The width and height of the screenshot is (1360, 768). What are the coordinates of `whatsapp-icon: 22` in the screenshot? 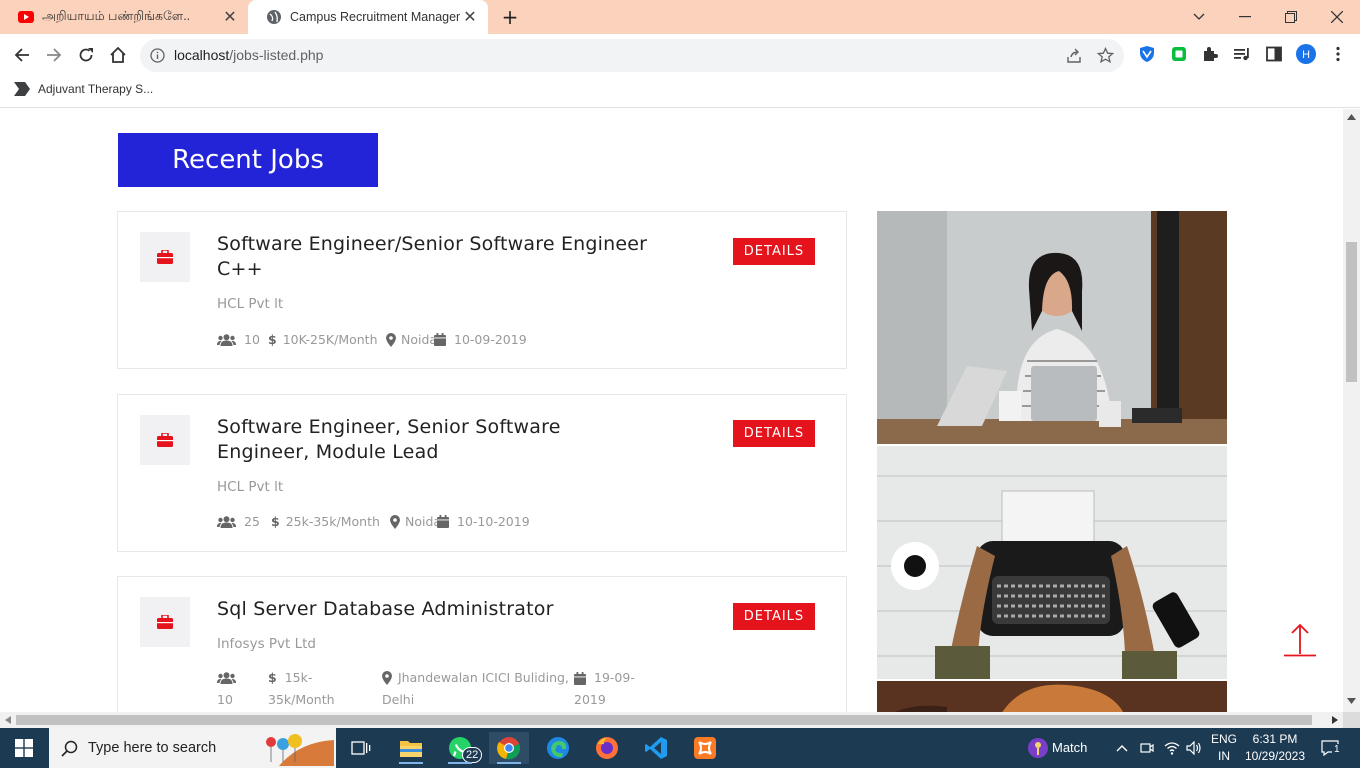 It's located at (461, 748).